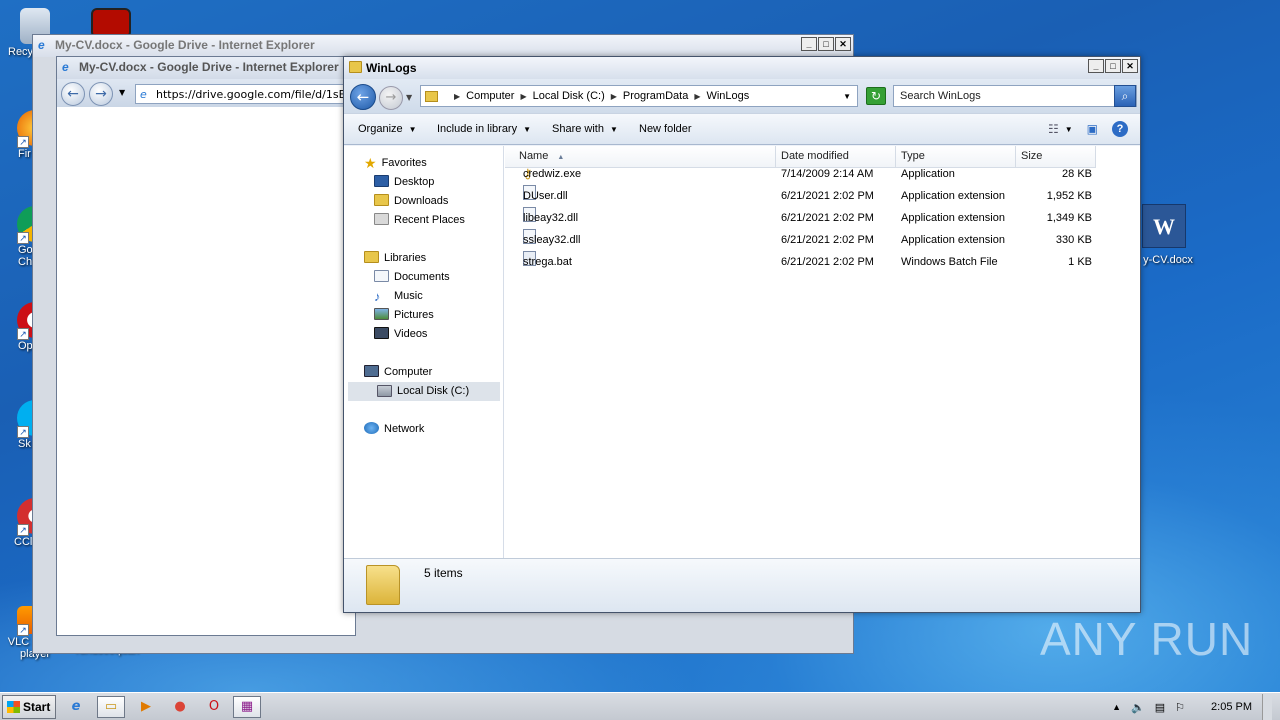 This screenshot has width=1280, height=720. What do you see at coordinates (1138, 707) in the screenshot?
I see `volume-icon: 🔈` at bounding box center [1138, 707].